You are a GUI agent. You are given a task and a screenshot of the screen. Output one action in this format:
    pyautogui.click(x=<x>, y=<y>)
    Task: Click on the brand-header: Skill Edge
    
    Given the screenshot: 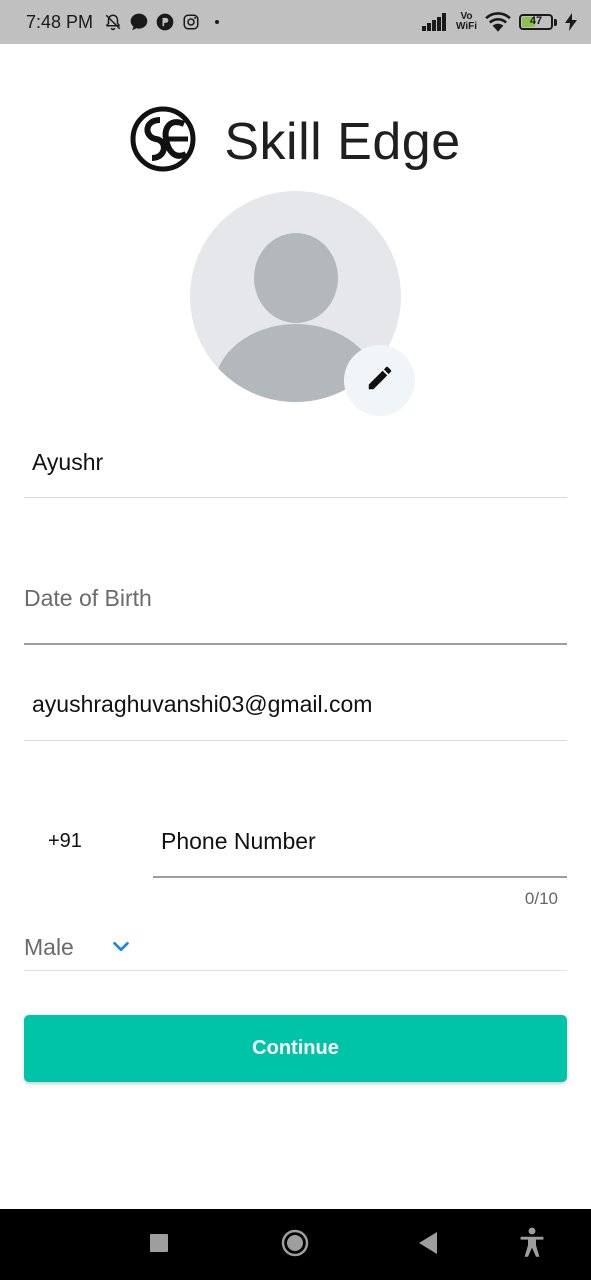 What is the action you would take?
    pyautogui.click(x=295, y=141)
    